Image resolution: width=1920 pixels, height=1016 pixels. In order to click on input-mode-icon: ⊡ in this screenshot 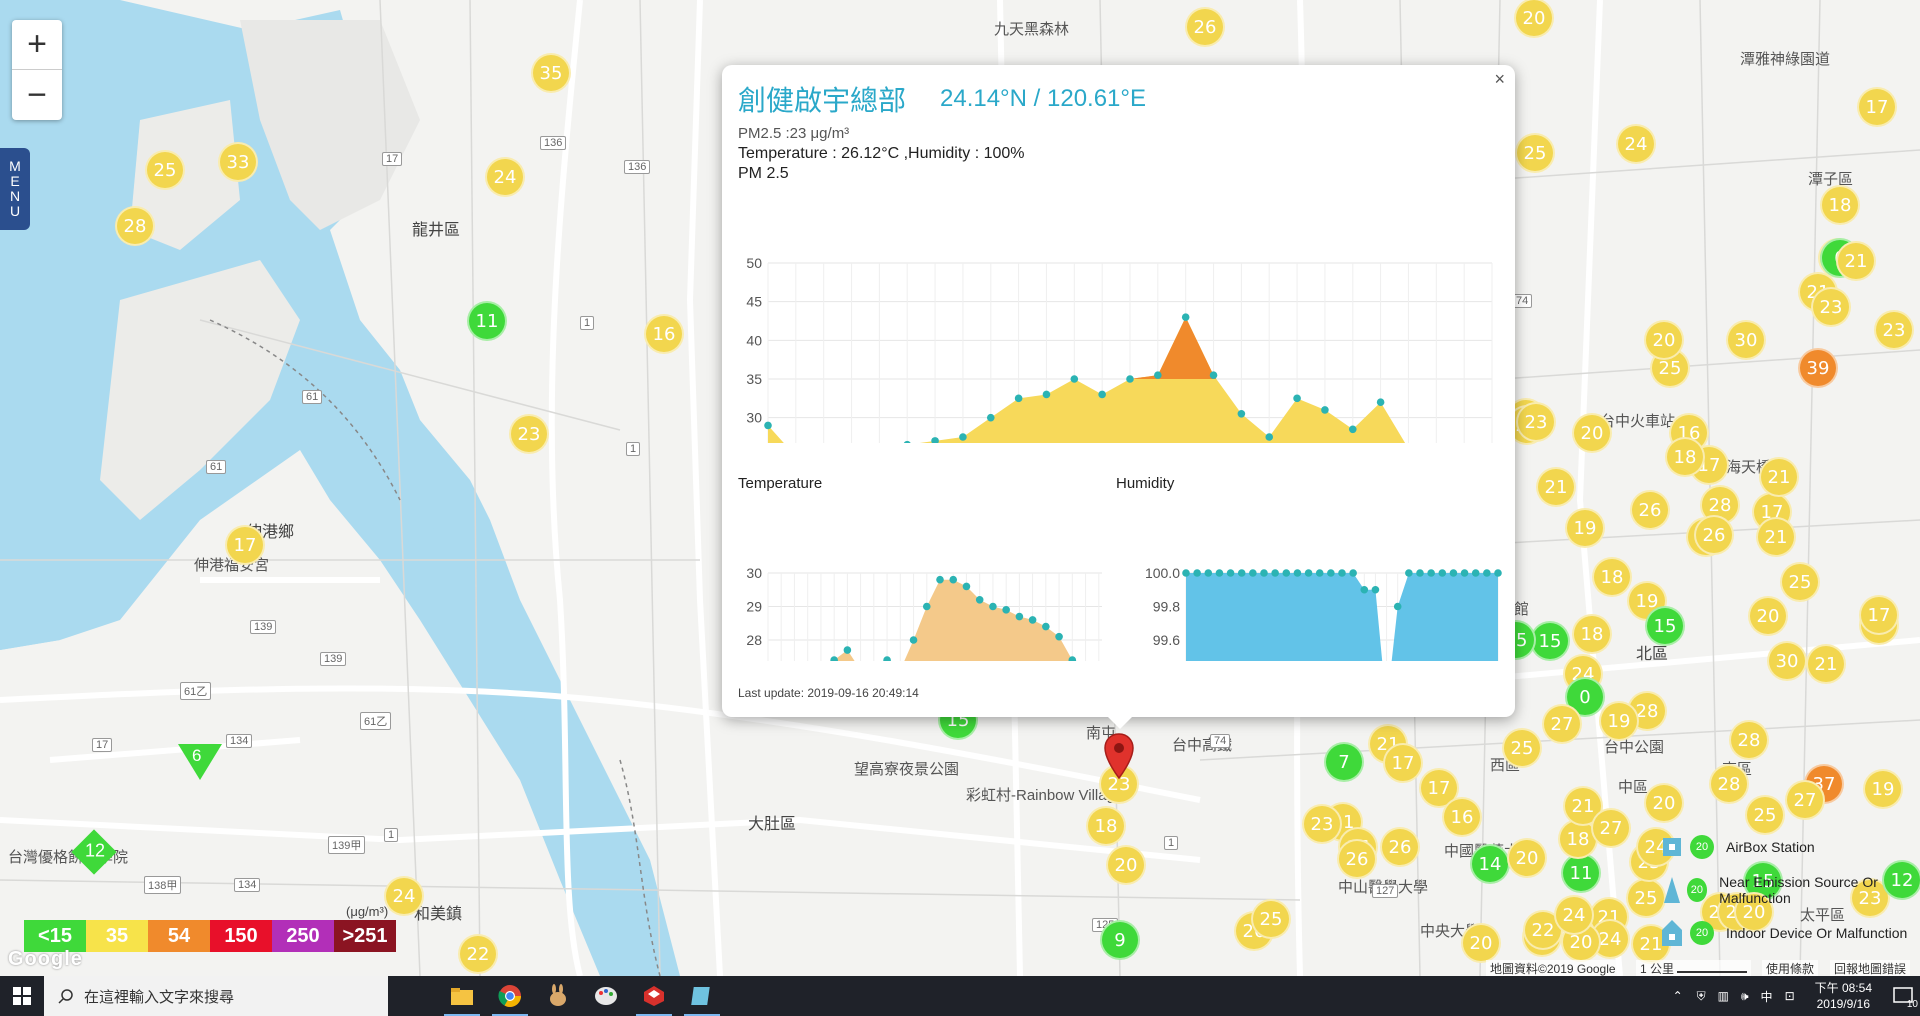, I will do `click(1790, 996)`.